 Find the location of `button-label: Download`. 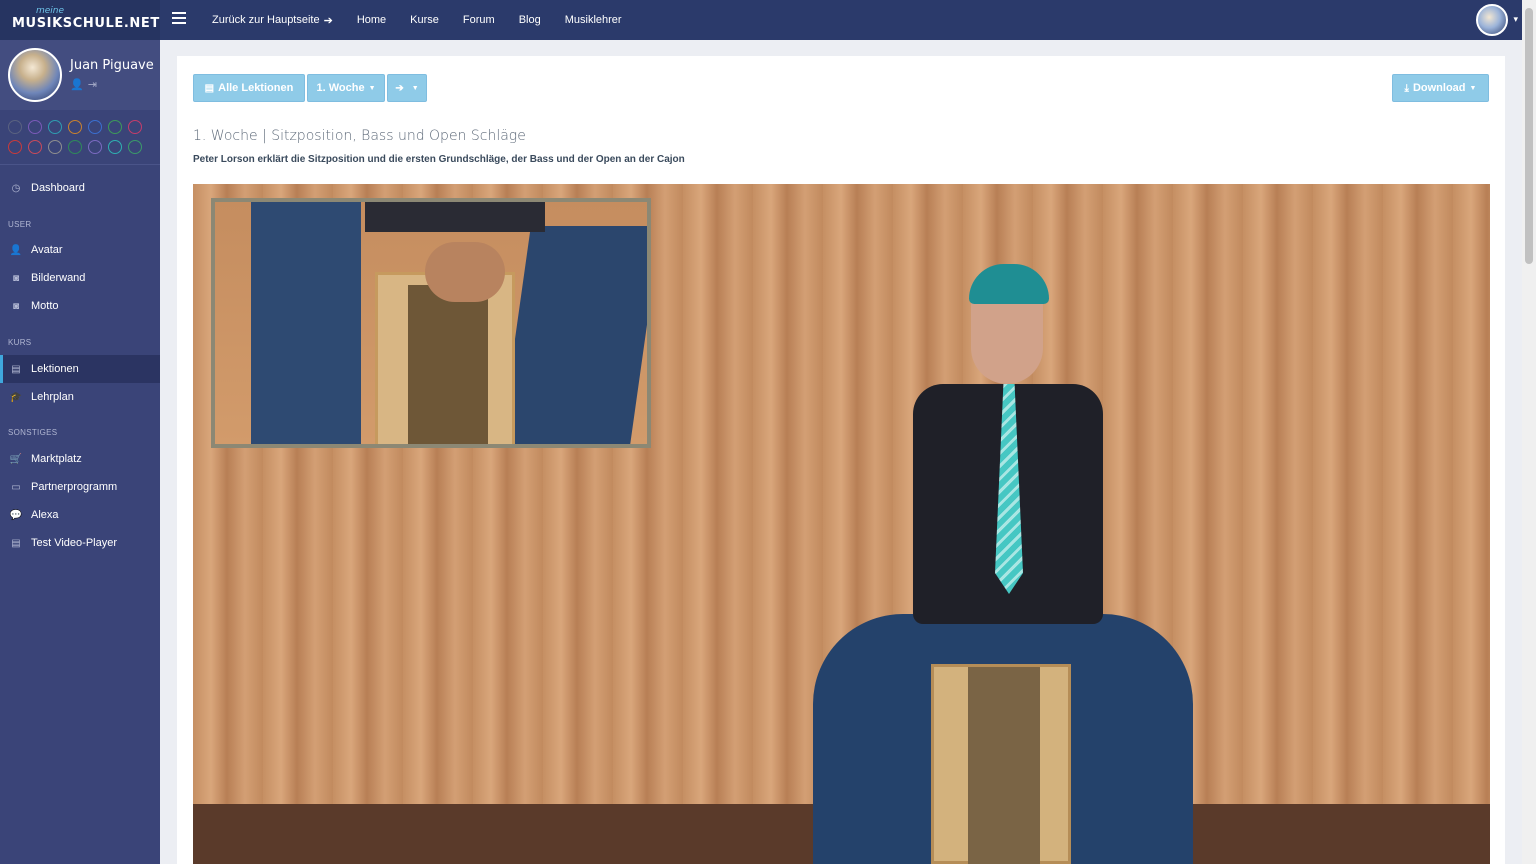

button-label: Download is located at coordinates (1439, 88).